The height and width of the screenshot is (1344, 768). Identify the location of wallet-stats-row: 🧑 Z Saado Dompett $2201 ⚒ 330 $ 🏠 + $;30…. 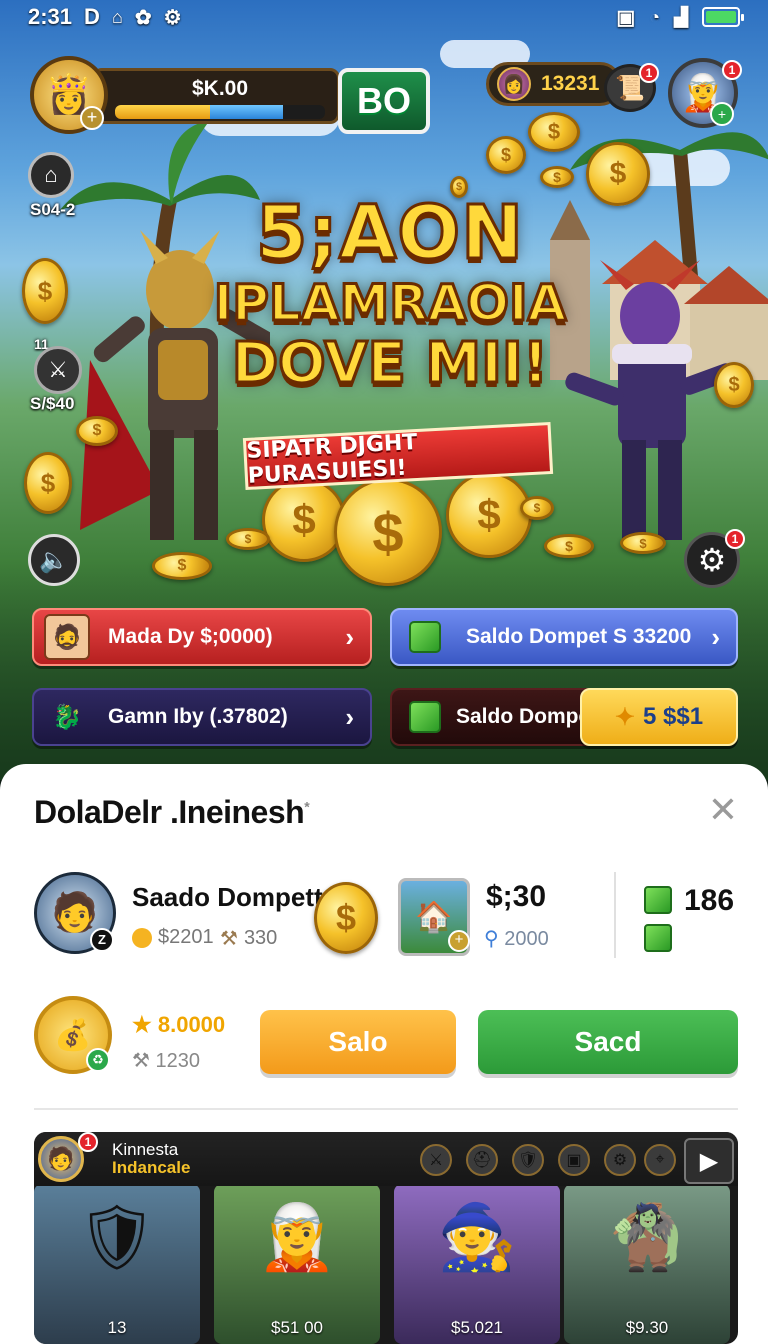
(386, 917).